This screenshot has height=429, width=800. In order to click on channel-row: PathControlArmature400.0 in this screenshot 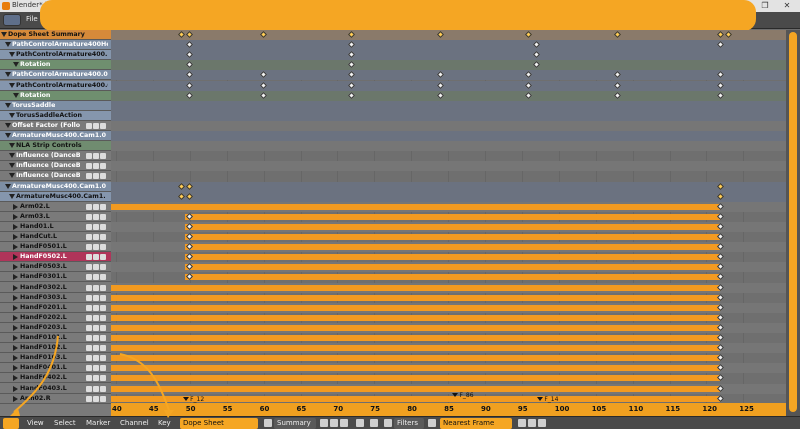, I will do `click(55, 85)`.